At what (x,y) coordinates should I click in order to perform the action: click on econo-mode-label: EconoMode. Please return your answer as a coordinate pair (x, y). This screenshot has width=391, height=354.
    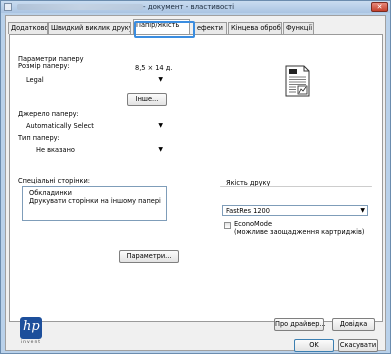
    Looking at the image, I should click on (253, 224).